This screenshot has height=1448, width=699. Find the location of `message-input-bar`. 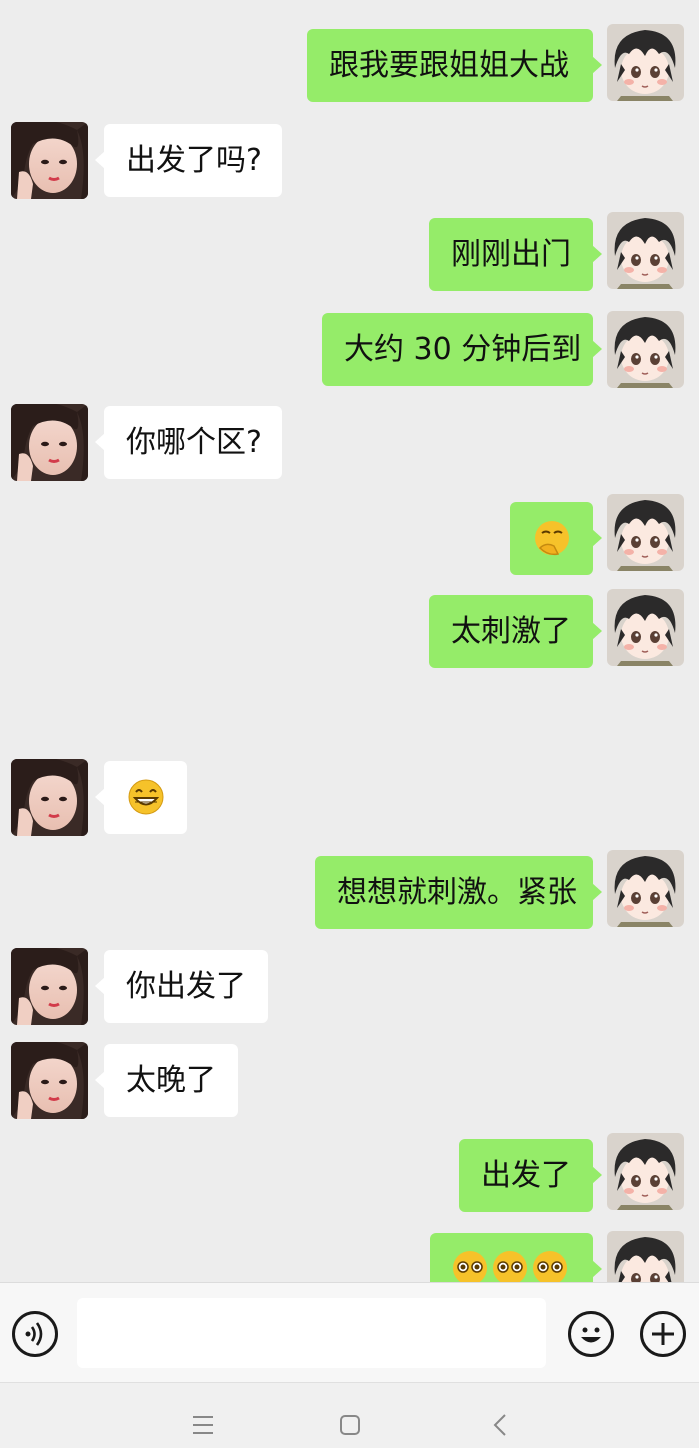

message-input-bar is located at coordinates (349, 1332).